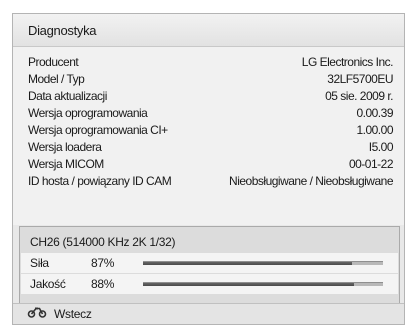 This screenshot has height=335, width=416. Describe the element at coordinates (39, 263) in the screenshot. I see `signal-strength-label: Siła` at that location.